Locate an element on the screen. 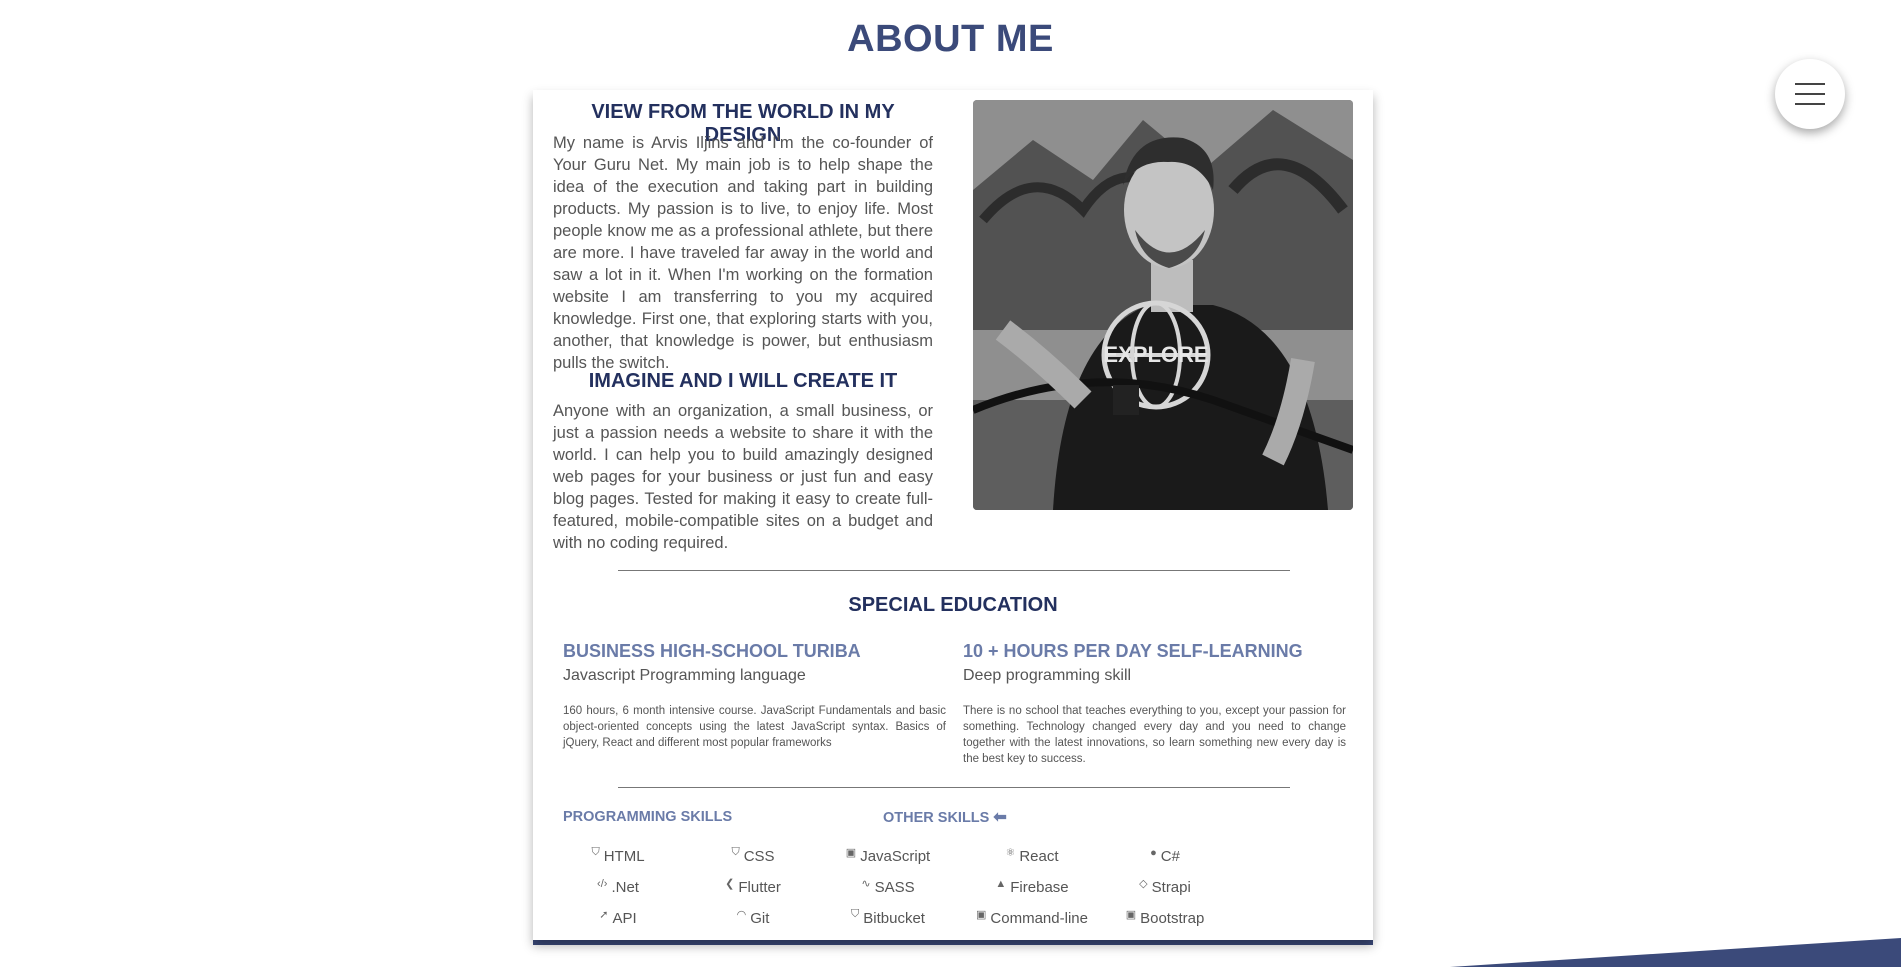 This screenshot has width=1901, height=967. strapi-icon: ◇ is located at coordinates (1143, 884).